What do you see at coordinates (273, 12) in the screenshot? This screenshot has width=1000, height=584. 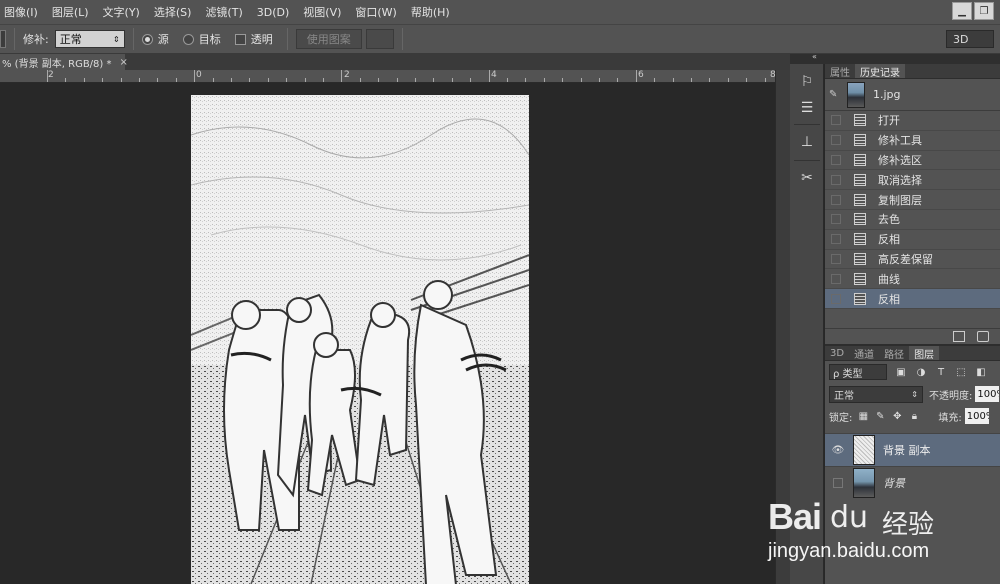 I see `menu-3d: 3D(D)` at bounding box center [273, 12].